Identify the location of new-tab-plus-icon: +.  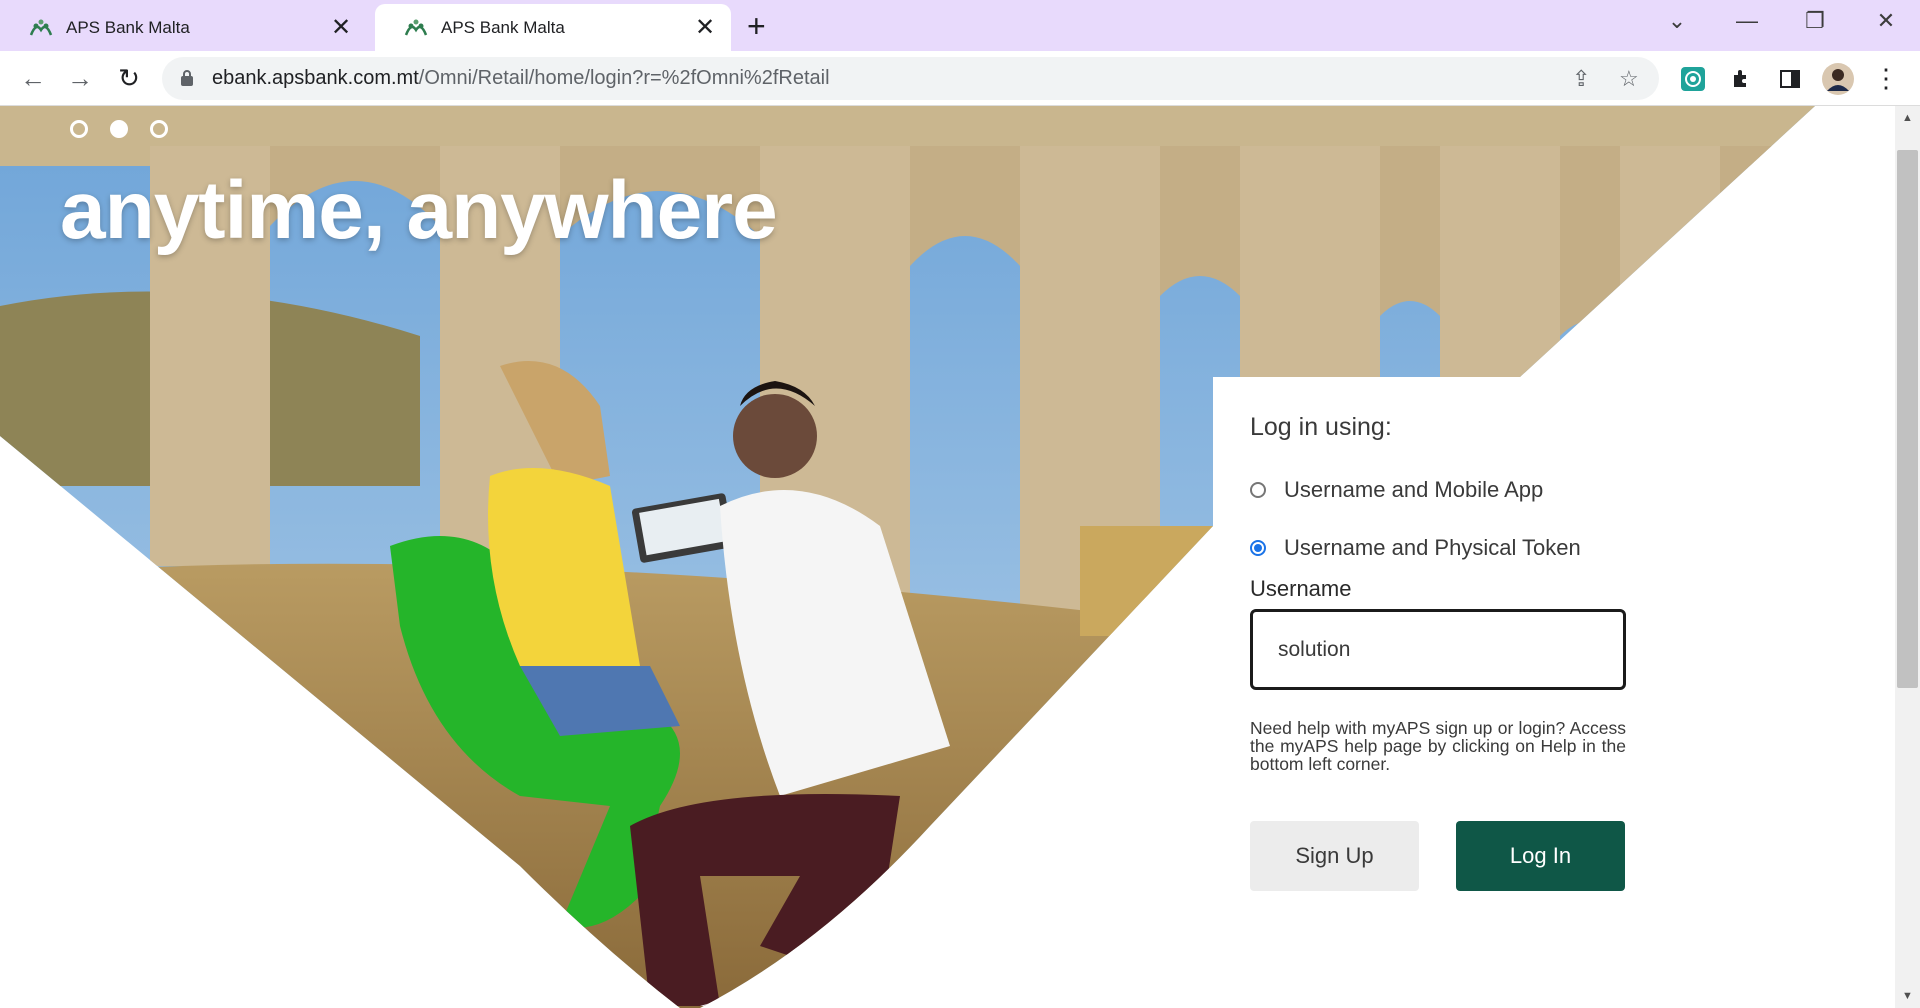
(756, 26).